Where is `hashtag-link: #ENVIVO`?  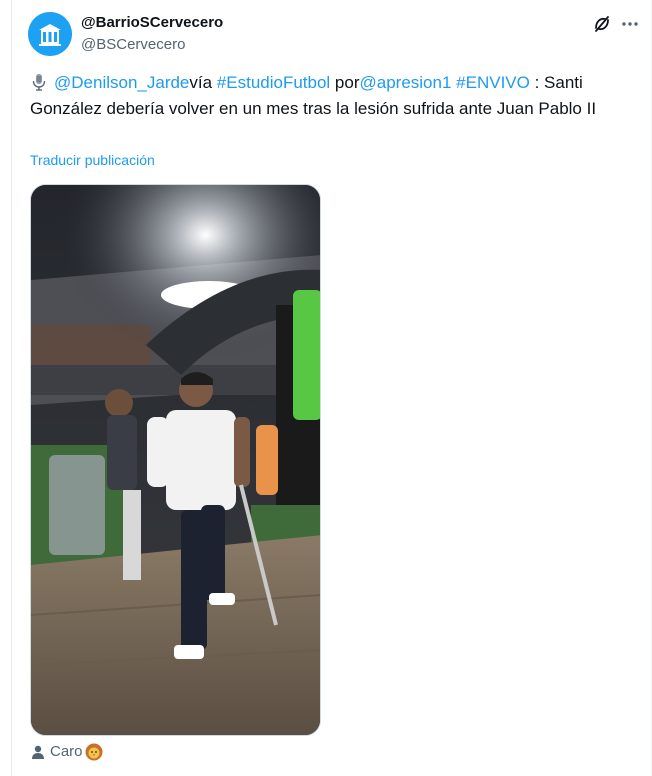
hashtag-link: #ENVIVO is located at coordinates (493, 82).